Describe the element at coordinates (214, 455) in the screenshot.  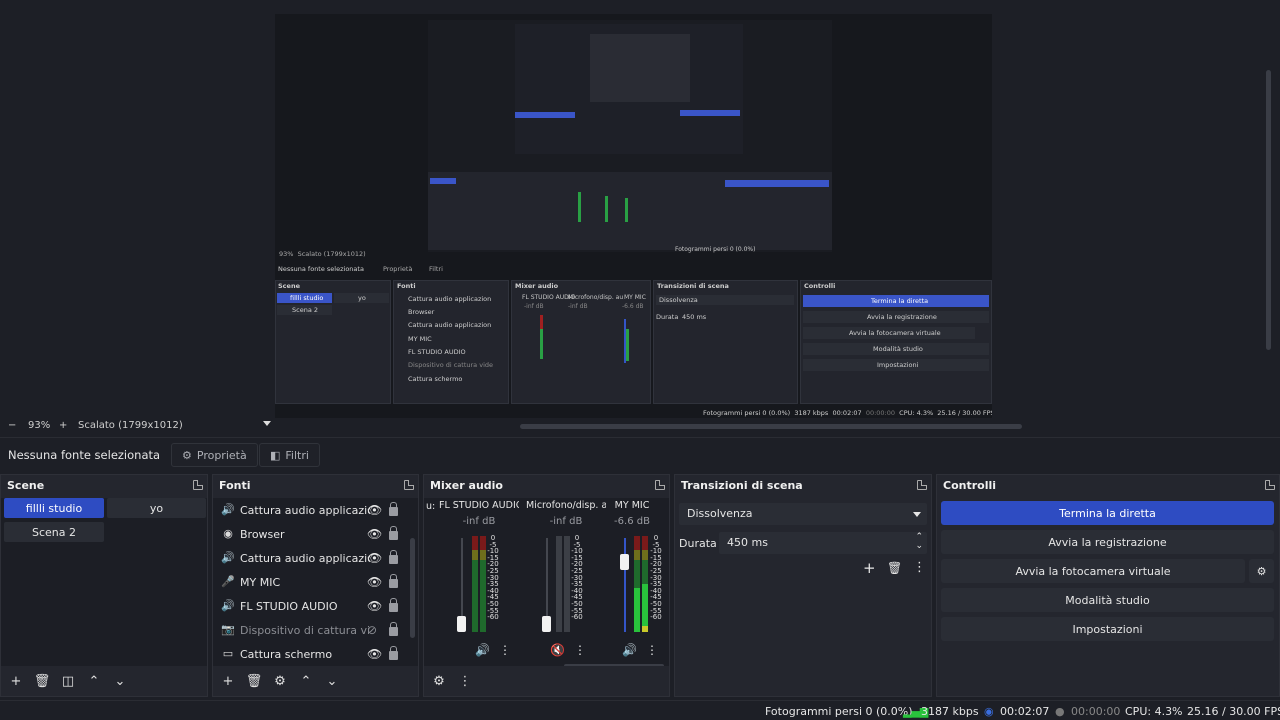
I see `properties-button: ⚙ Proprietà` at that location.